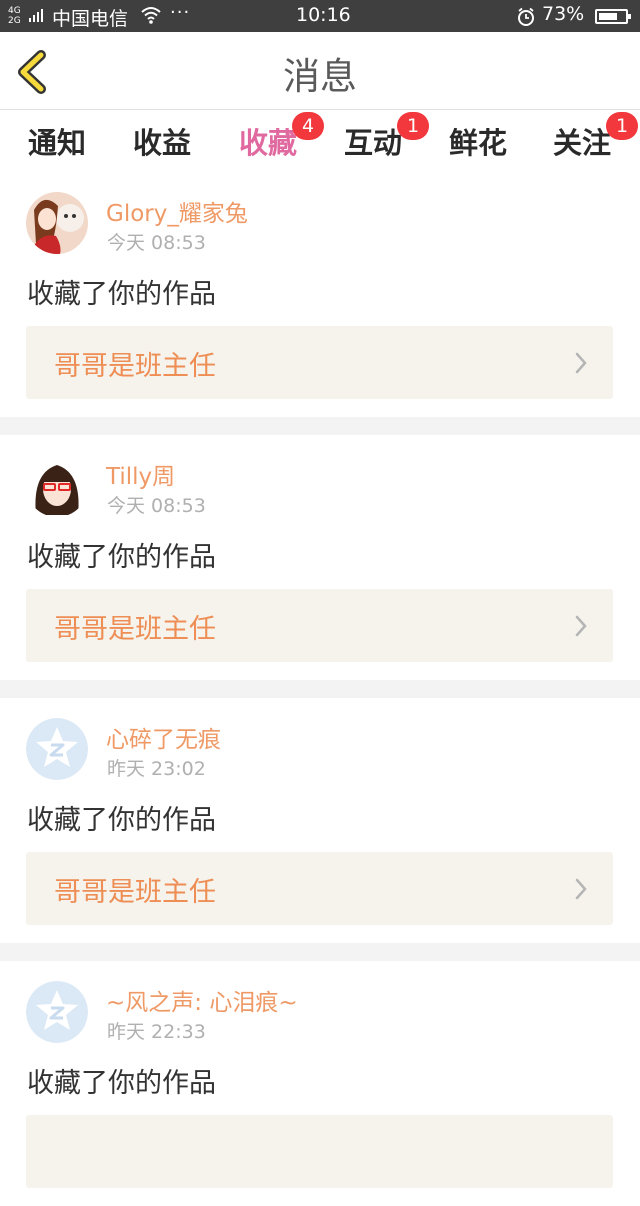 This screenshot has height=1206, width=640. I want to click on battery-percent: 73%, so click(563, 14).